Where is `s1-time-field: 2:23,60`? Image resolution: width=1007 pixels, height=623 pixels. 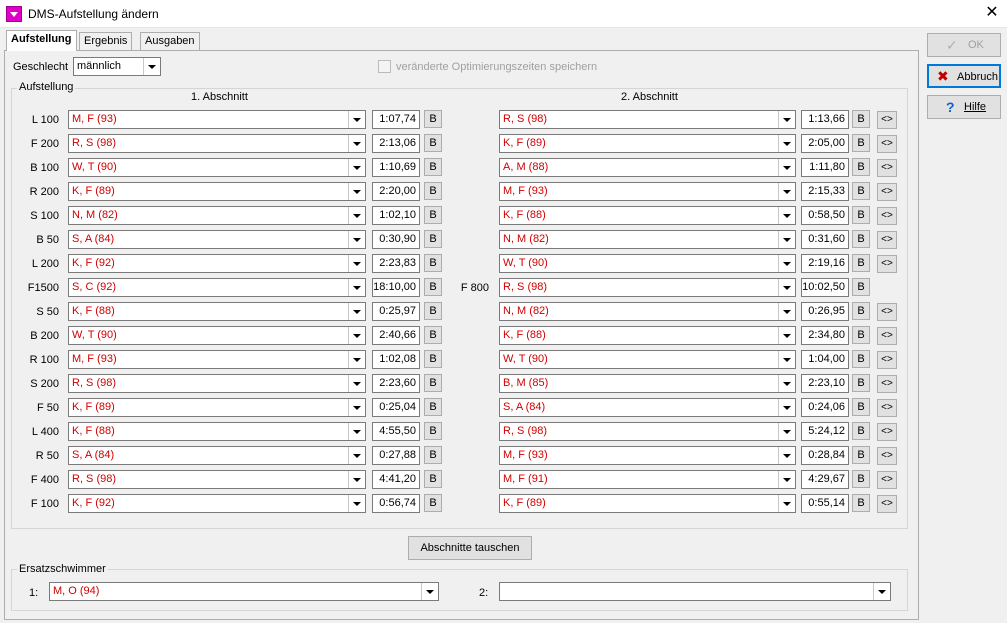
s1-time-field: 2:23,60 is located at coordinates (396, 383).